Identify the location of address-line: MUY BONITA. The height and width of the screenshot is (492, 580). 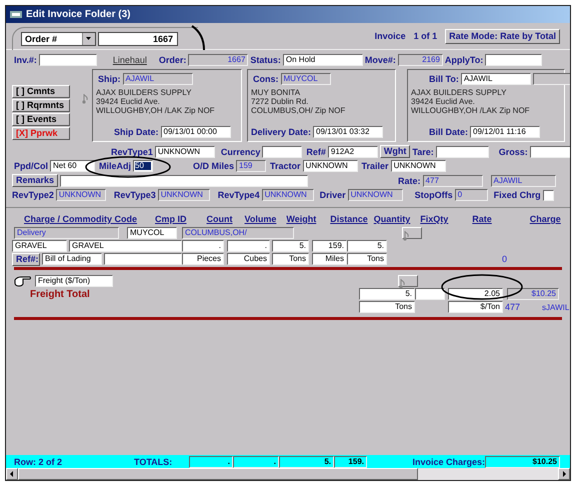
(276, 92).